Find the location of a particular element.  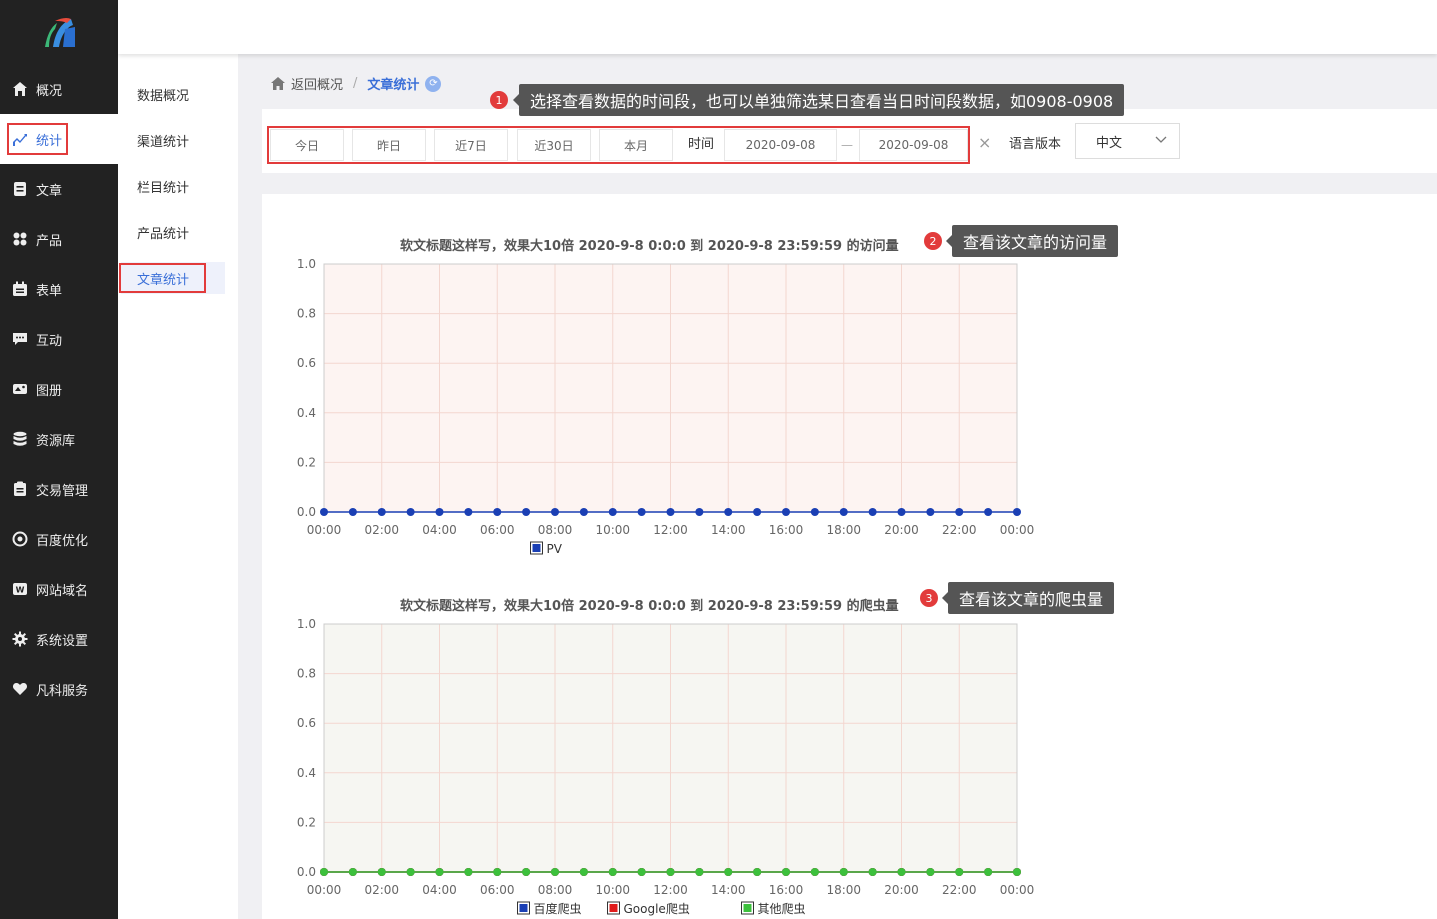

article-icon is located at coordinates (20, 189).